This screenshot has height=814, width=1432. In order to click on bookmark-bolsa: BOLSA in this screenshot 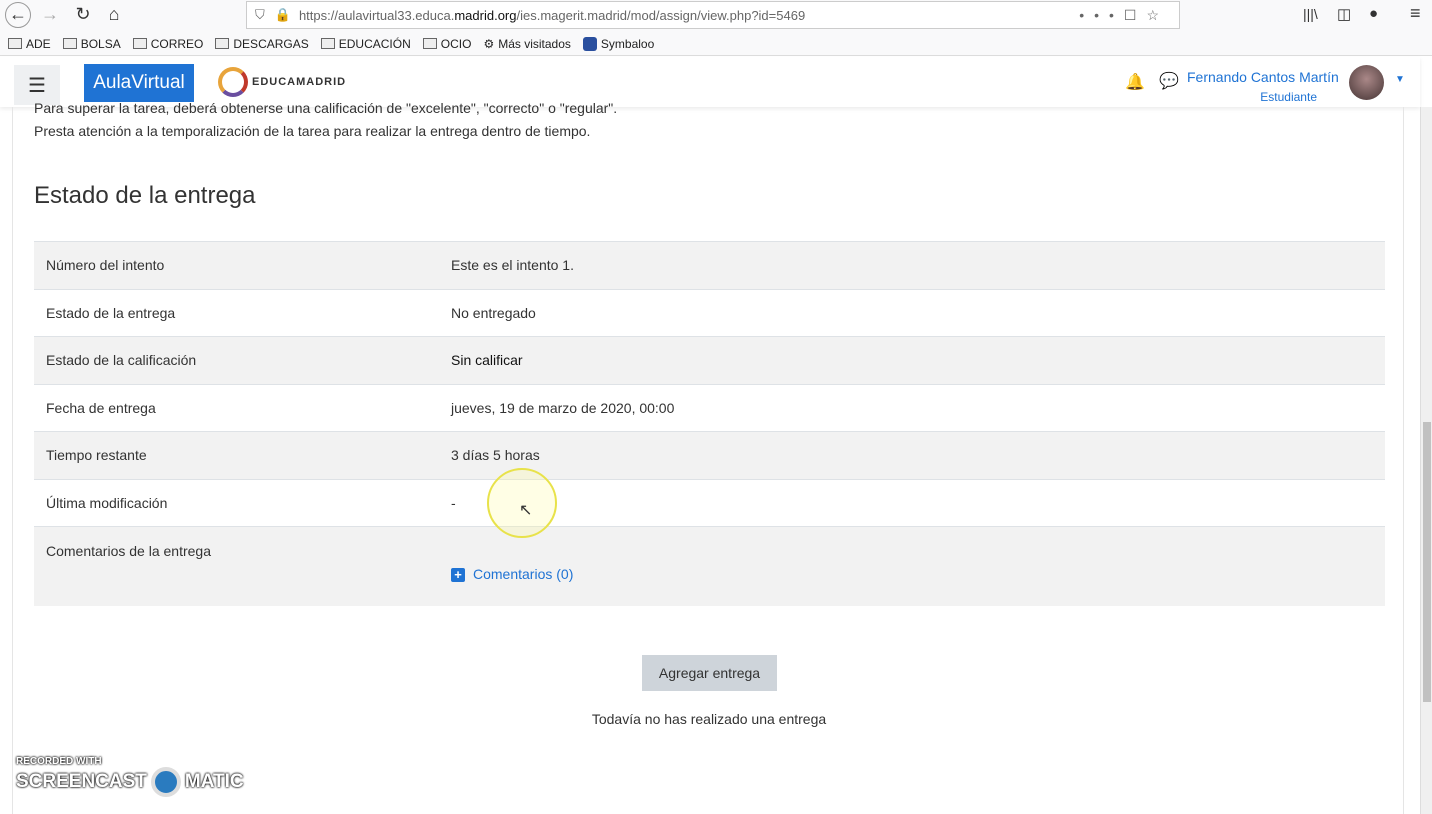, I will do `click(91, 43)`.